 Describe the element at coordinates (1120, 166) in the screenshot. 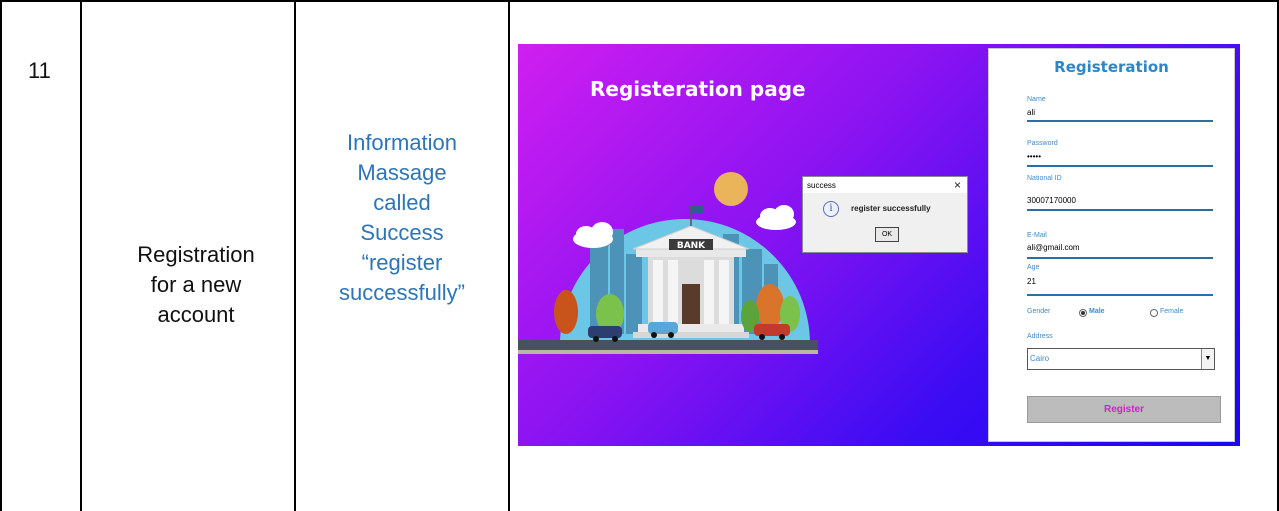

I see `password-underline` at that location.